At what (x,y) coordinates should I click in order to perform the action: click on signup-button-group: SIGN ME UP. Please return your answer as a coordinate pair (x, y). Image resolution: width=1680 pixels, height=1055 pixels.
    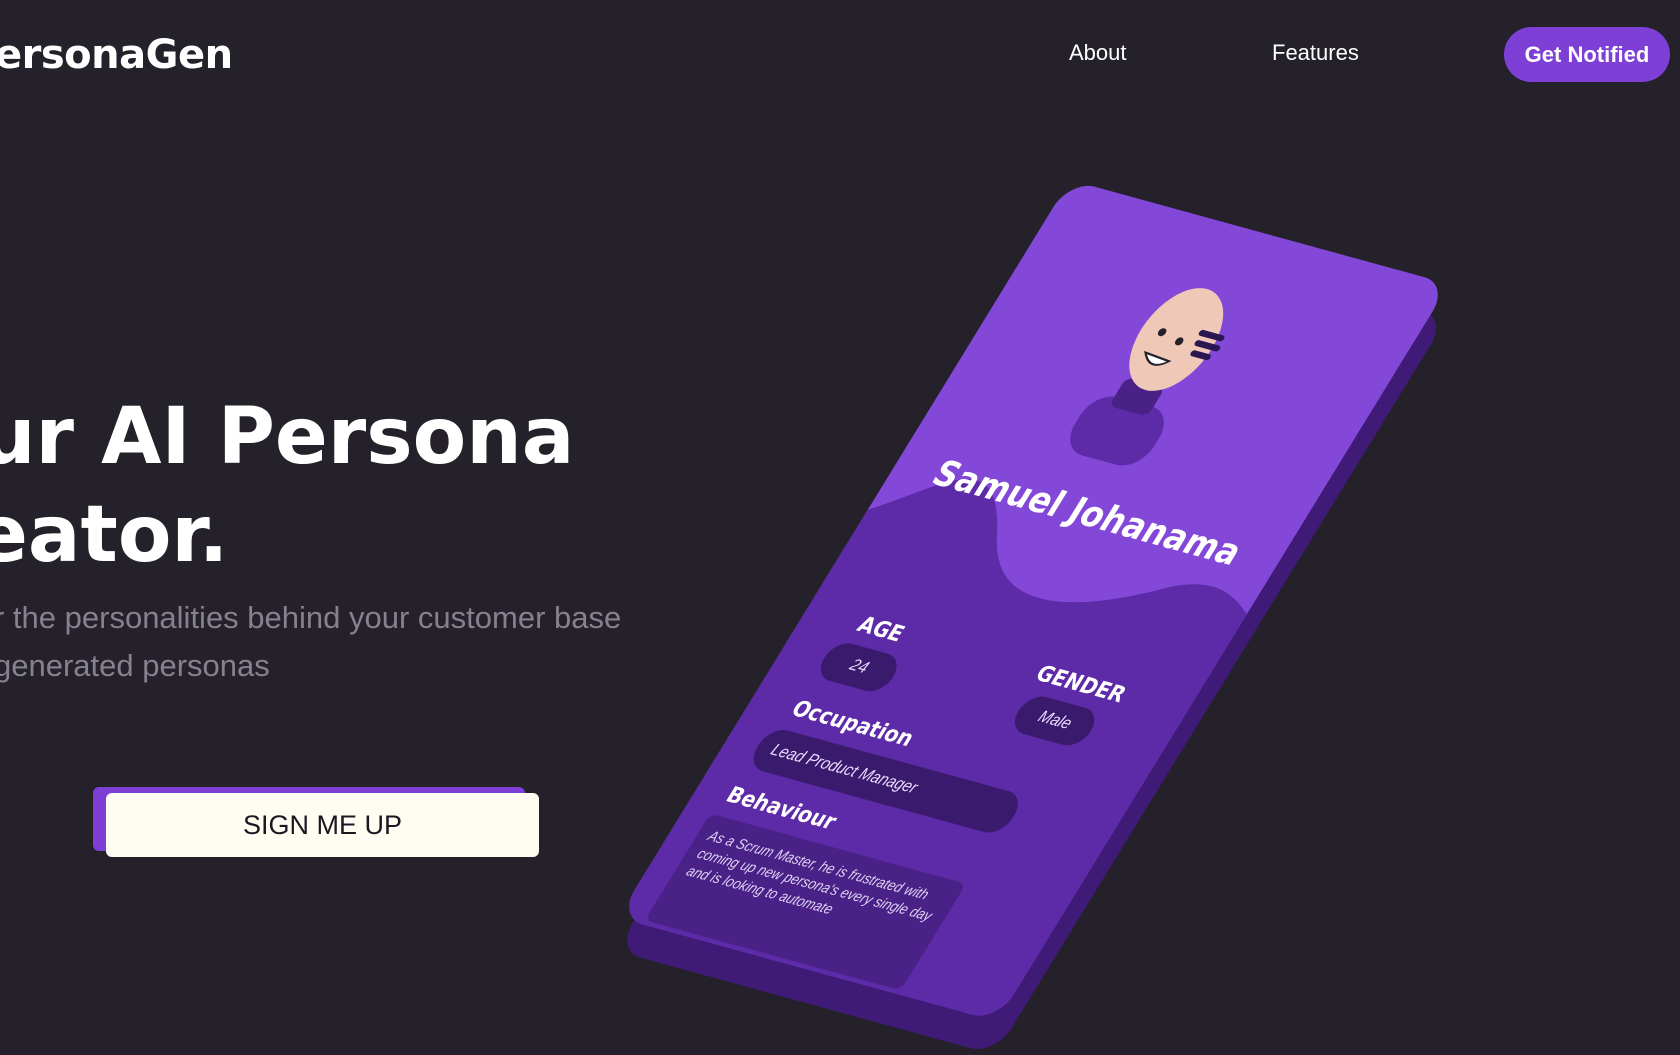
    Looking at the image, I should click on (316, 822).